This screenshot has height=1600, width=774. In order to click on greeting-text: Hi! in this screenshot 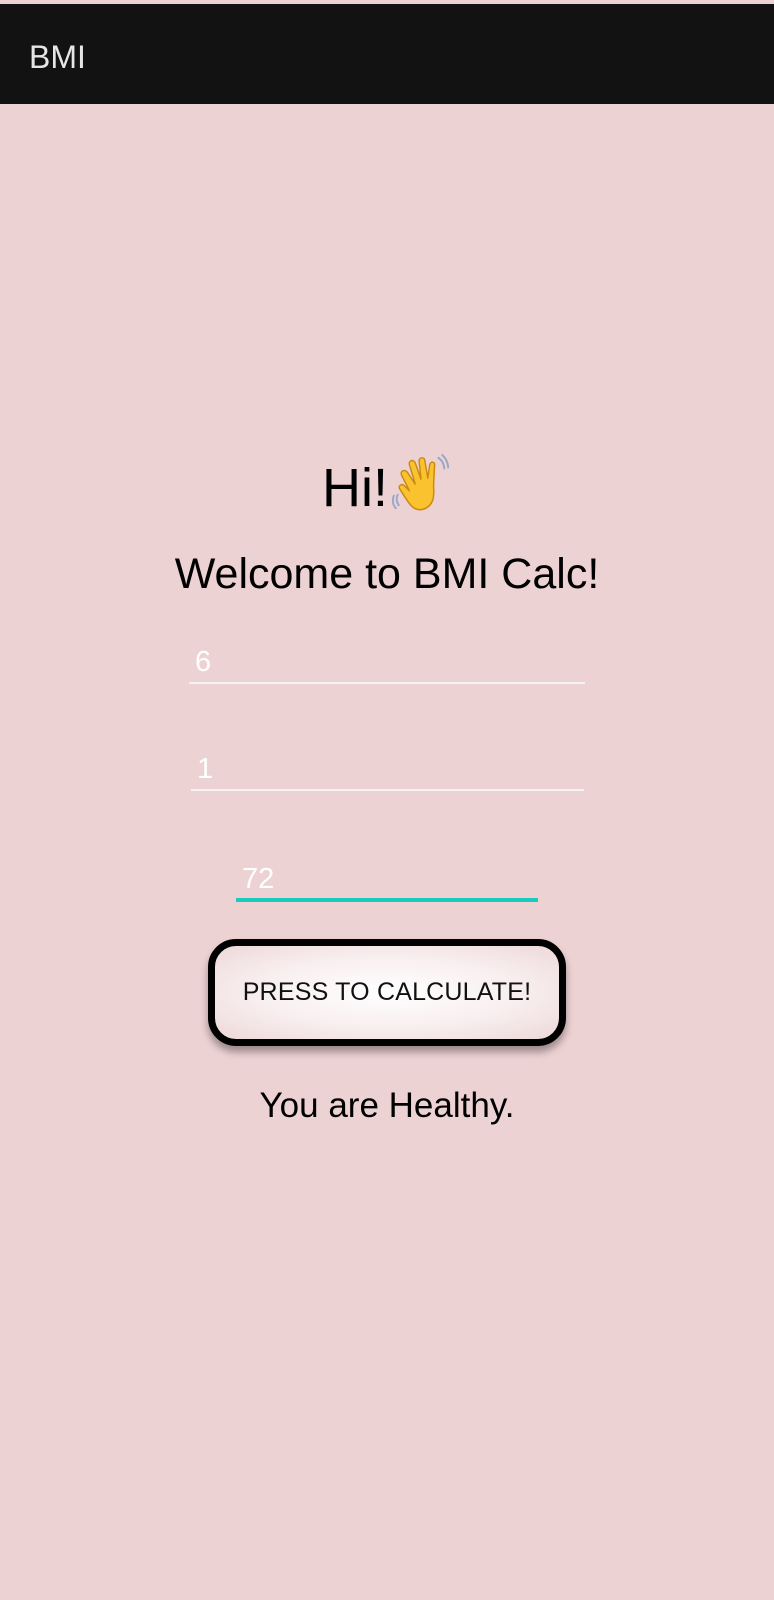, I will do `click(355, 488)`.